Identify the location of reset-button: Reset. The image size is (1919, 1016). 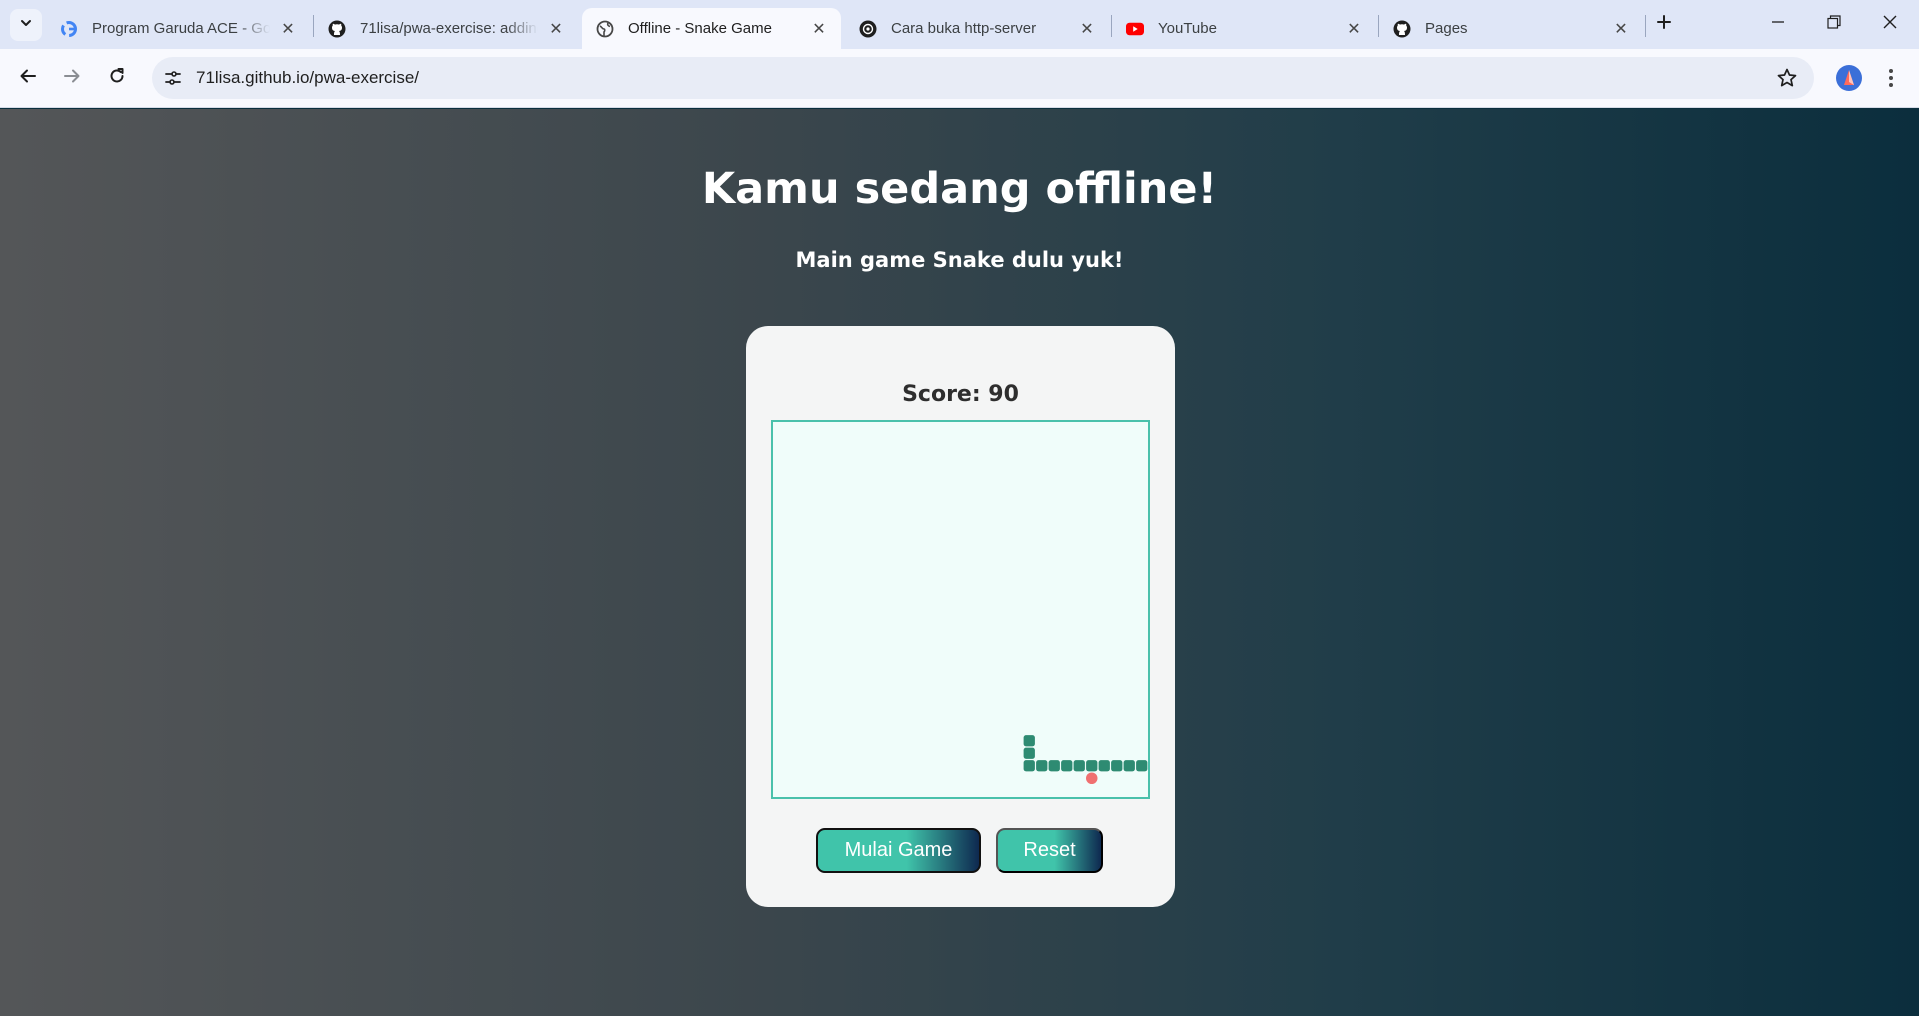
(1049, 850).